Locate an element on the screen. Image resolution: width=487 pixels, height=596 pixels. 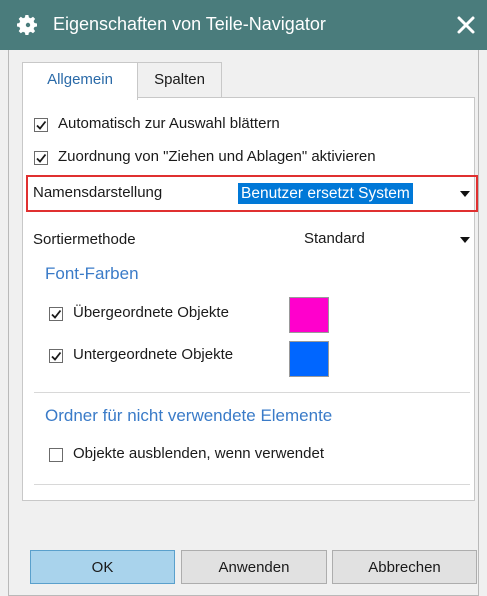
child-objects-checkbox is located at coordinates (56, 356).